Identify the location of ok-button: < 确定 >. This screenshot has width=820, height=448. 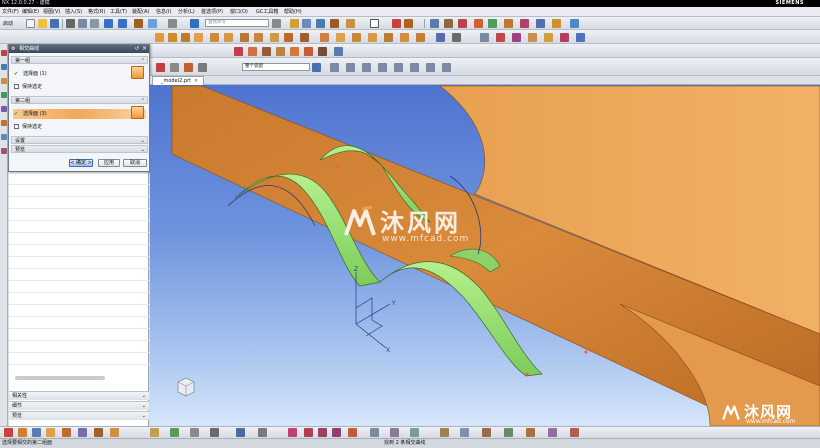
(81, 163).